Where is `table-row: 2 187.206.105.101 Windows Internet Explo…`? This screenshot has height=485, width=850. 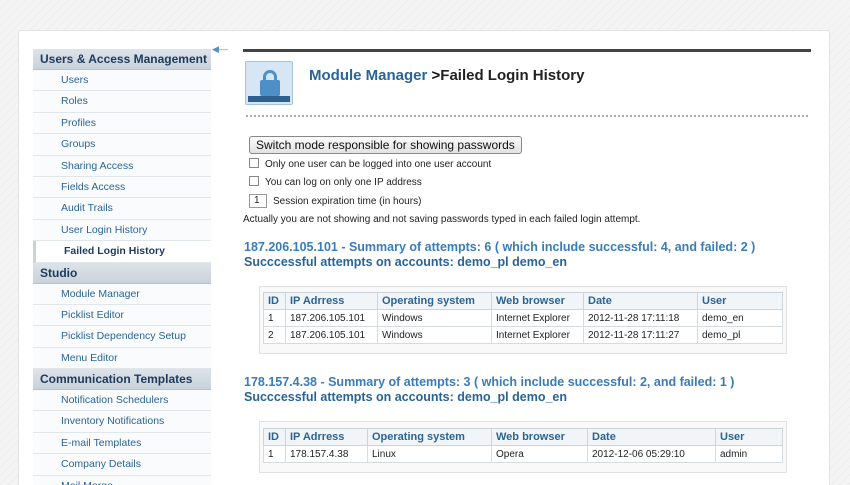 table-row: 2 187.206.105.101 Windows Internet Explo… is located at coordinates (523, 335).